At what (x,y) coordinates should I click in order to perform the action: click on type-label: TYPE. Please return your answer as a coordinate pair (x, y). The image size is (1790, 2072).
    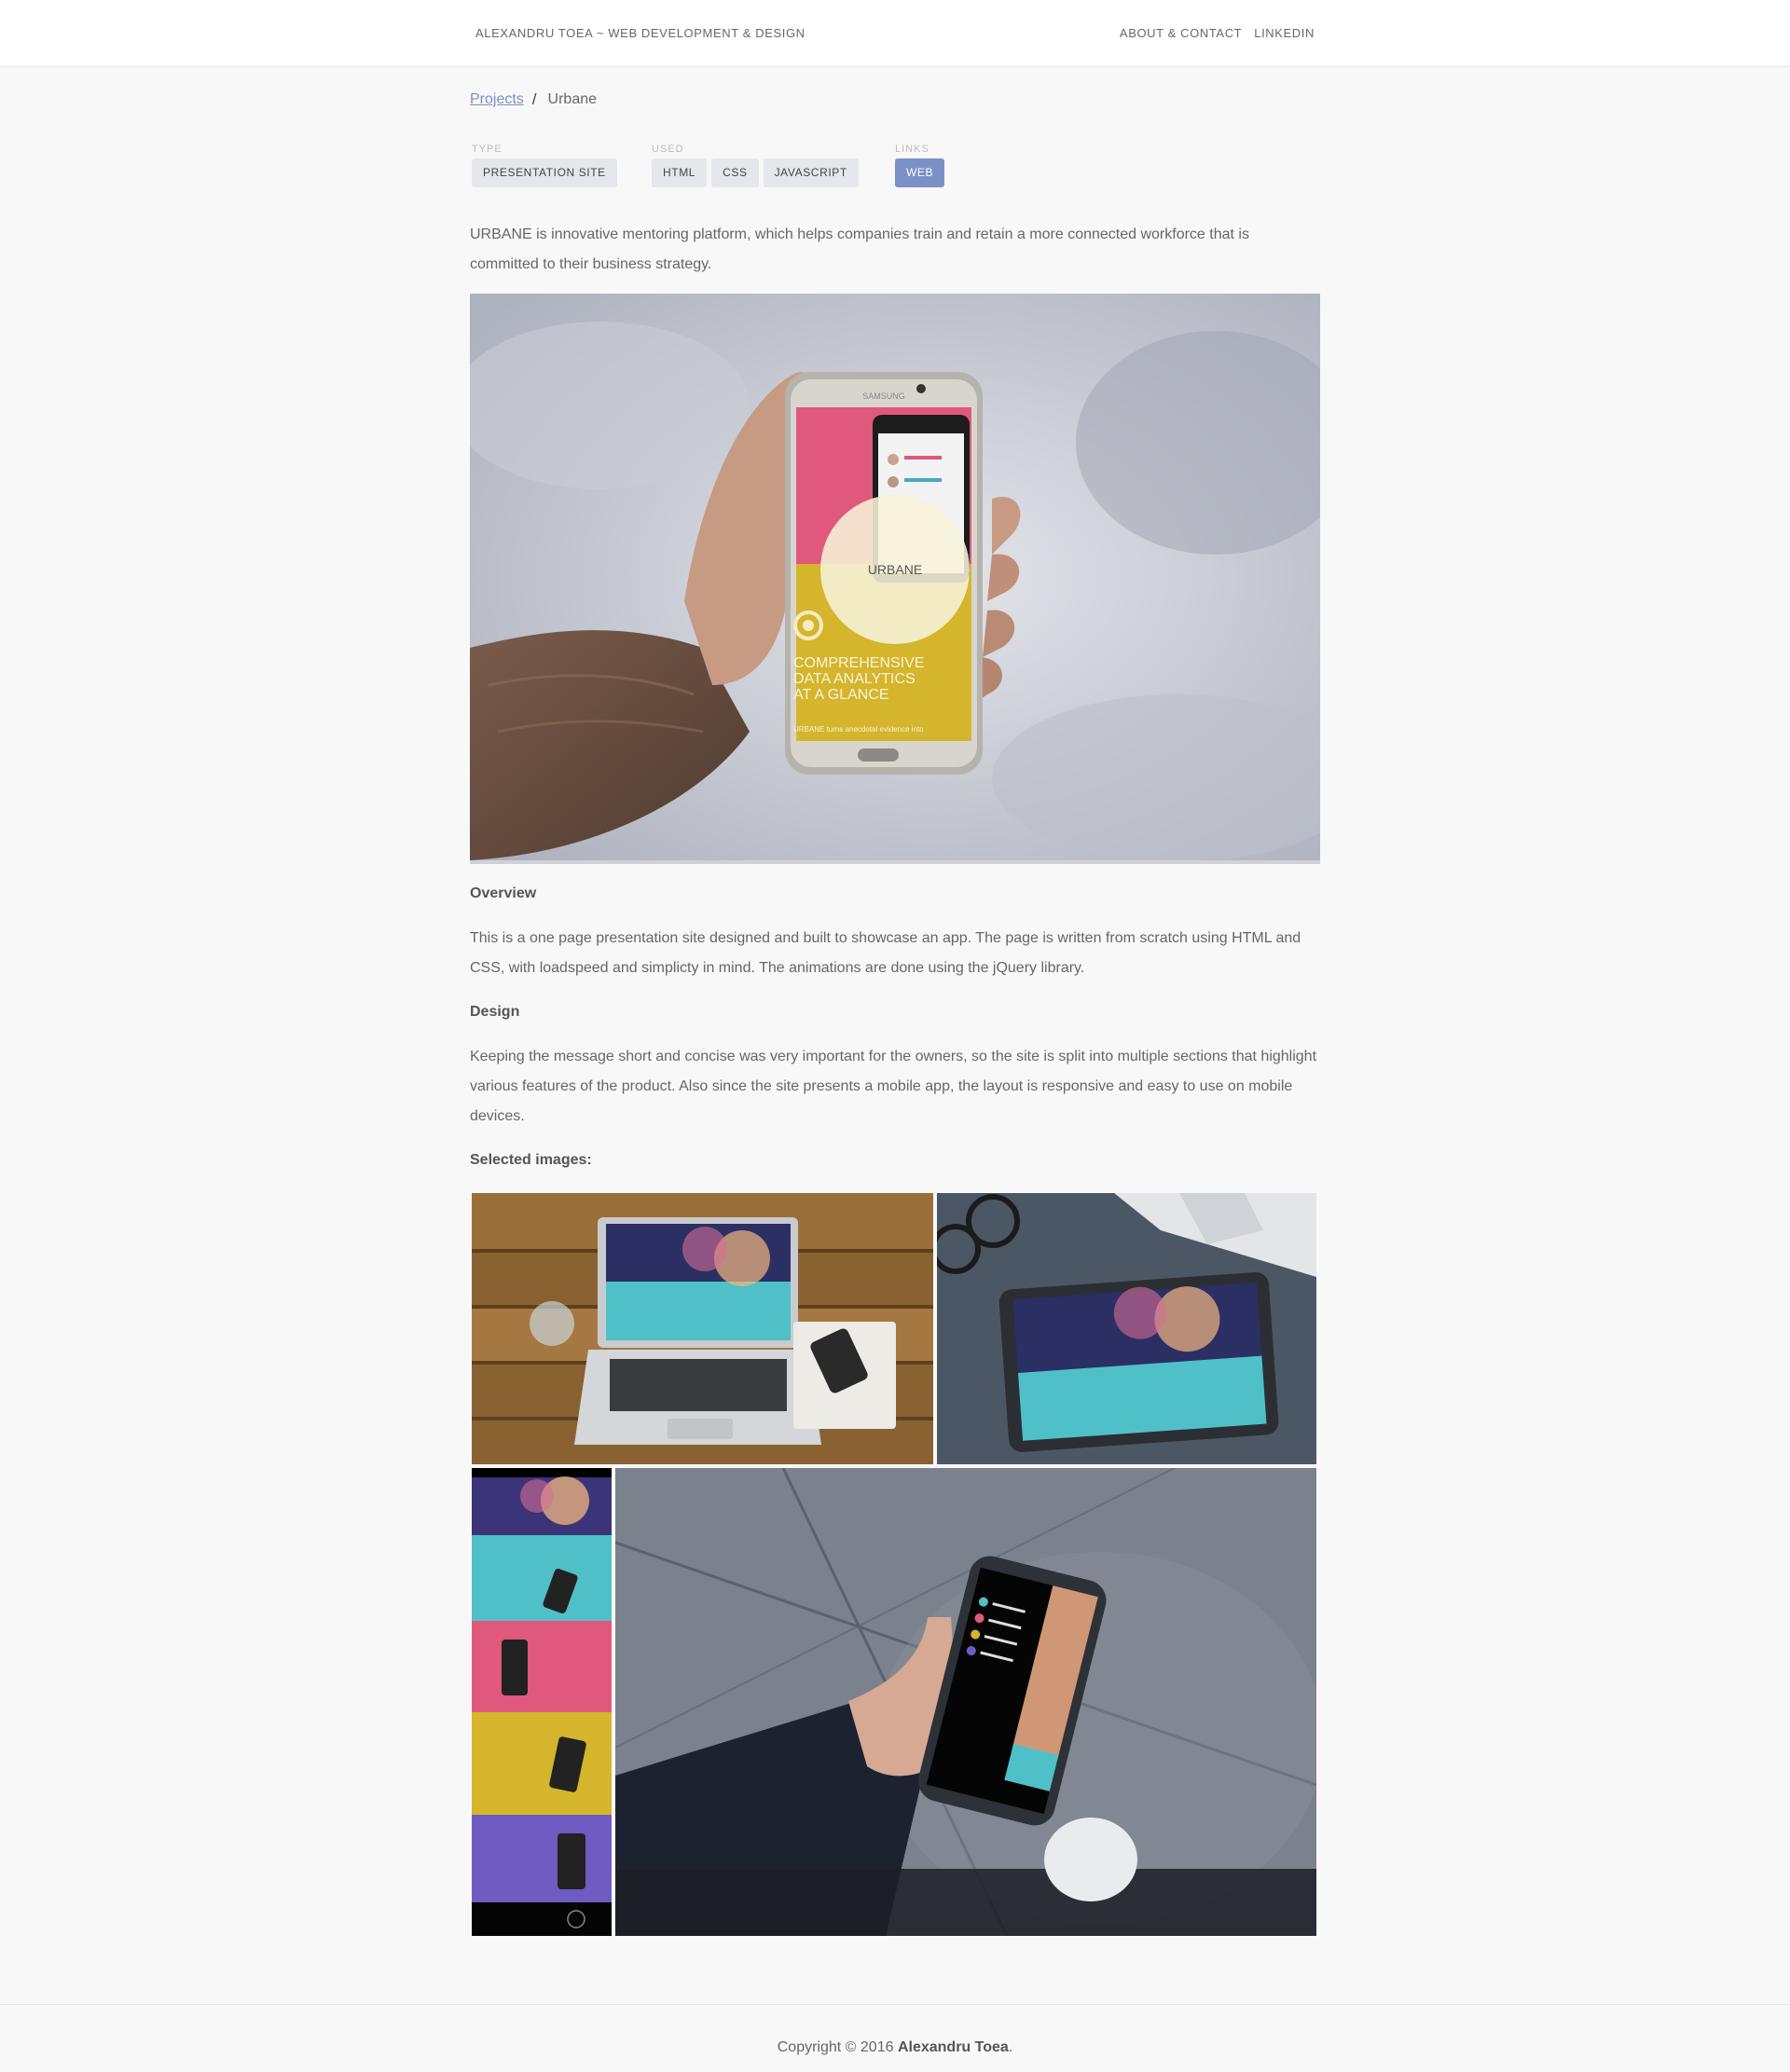
    Looking at the image, I should click on (487, 149).